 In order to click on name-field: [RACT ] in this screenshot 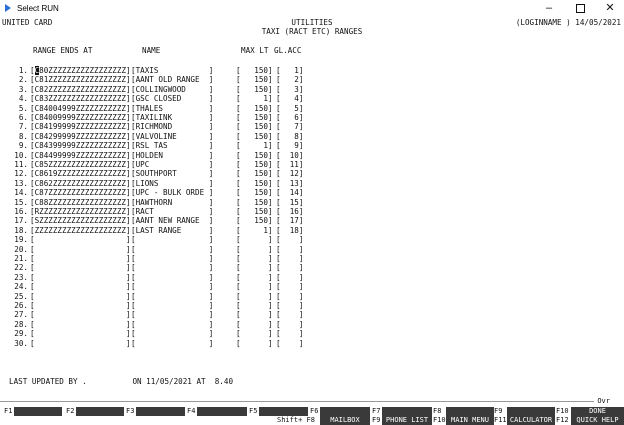, I will do `click(172, 211)`.